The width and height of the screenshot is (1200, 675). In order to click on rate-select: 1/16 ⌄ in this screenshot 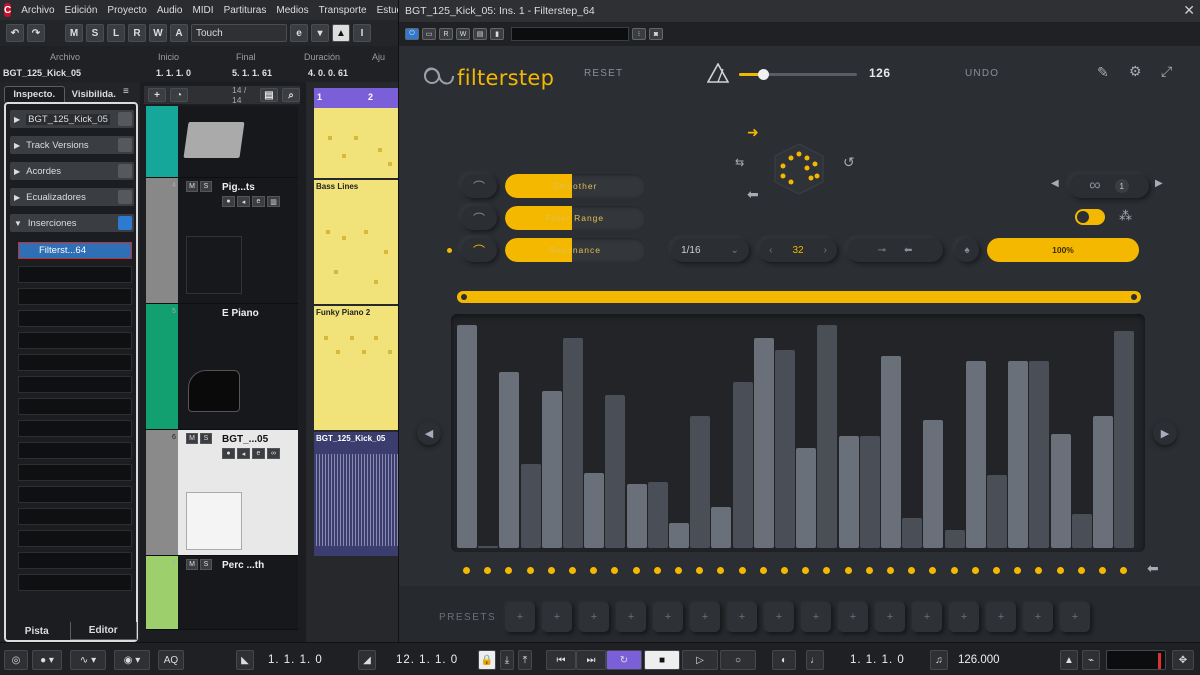, I will do `click(710, 250)`.